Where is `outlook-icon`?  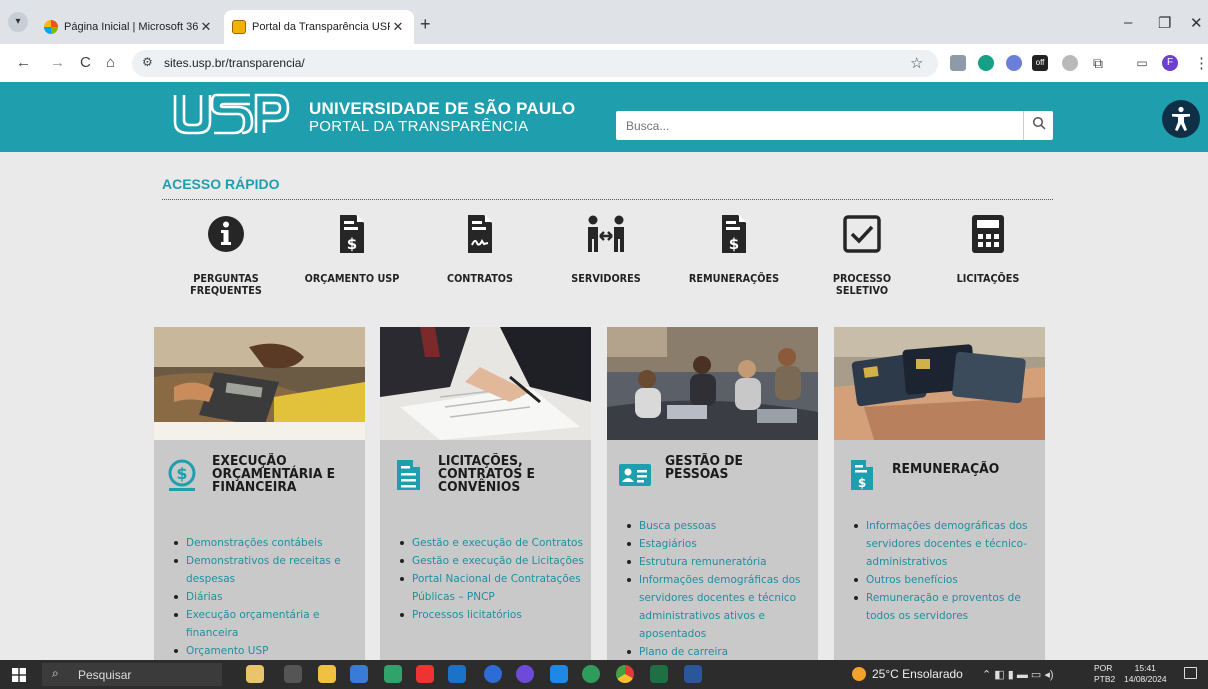
outlook-icon is located at coordinates (457, 674).